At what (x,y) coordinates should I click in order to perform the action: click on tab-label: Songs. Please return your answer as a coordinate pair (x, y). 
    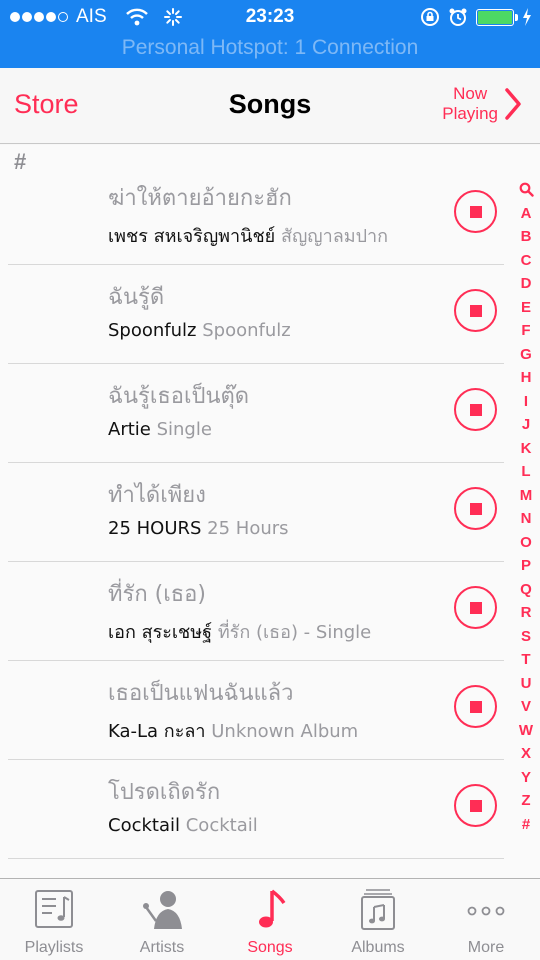
    Looking at the image, I should click on (270, 947).